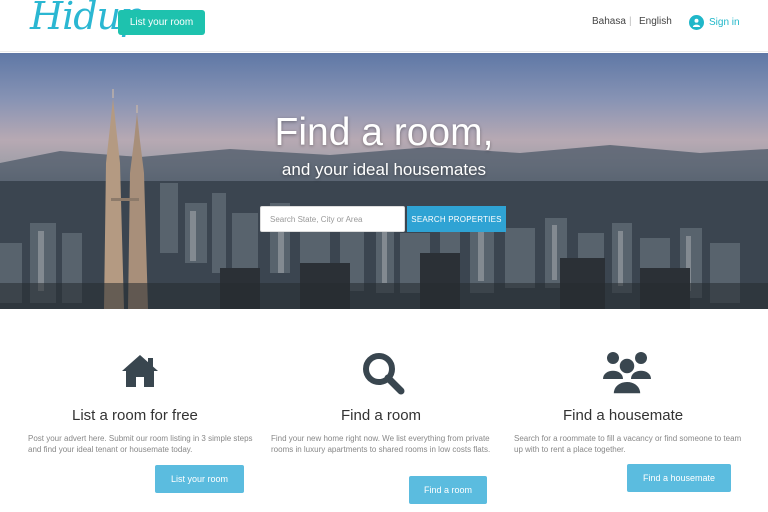 This screenshot has height=512, width=768. Describe the element at coordinates (456, 219) in the screenshot. I see `search-properties-button: SEARCH PROPERTIES` at that location.